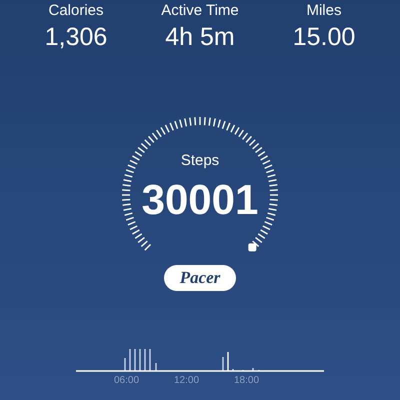  What do you see at coordinates (187, 381) in the screenshot?
I see `time-label: 12:00` at bounding box center [187, 381].